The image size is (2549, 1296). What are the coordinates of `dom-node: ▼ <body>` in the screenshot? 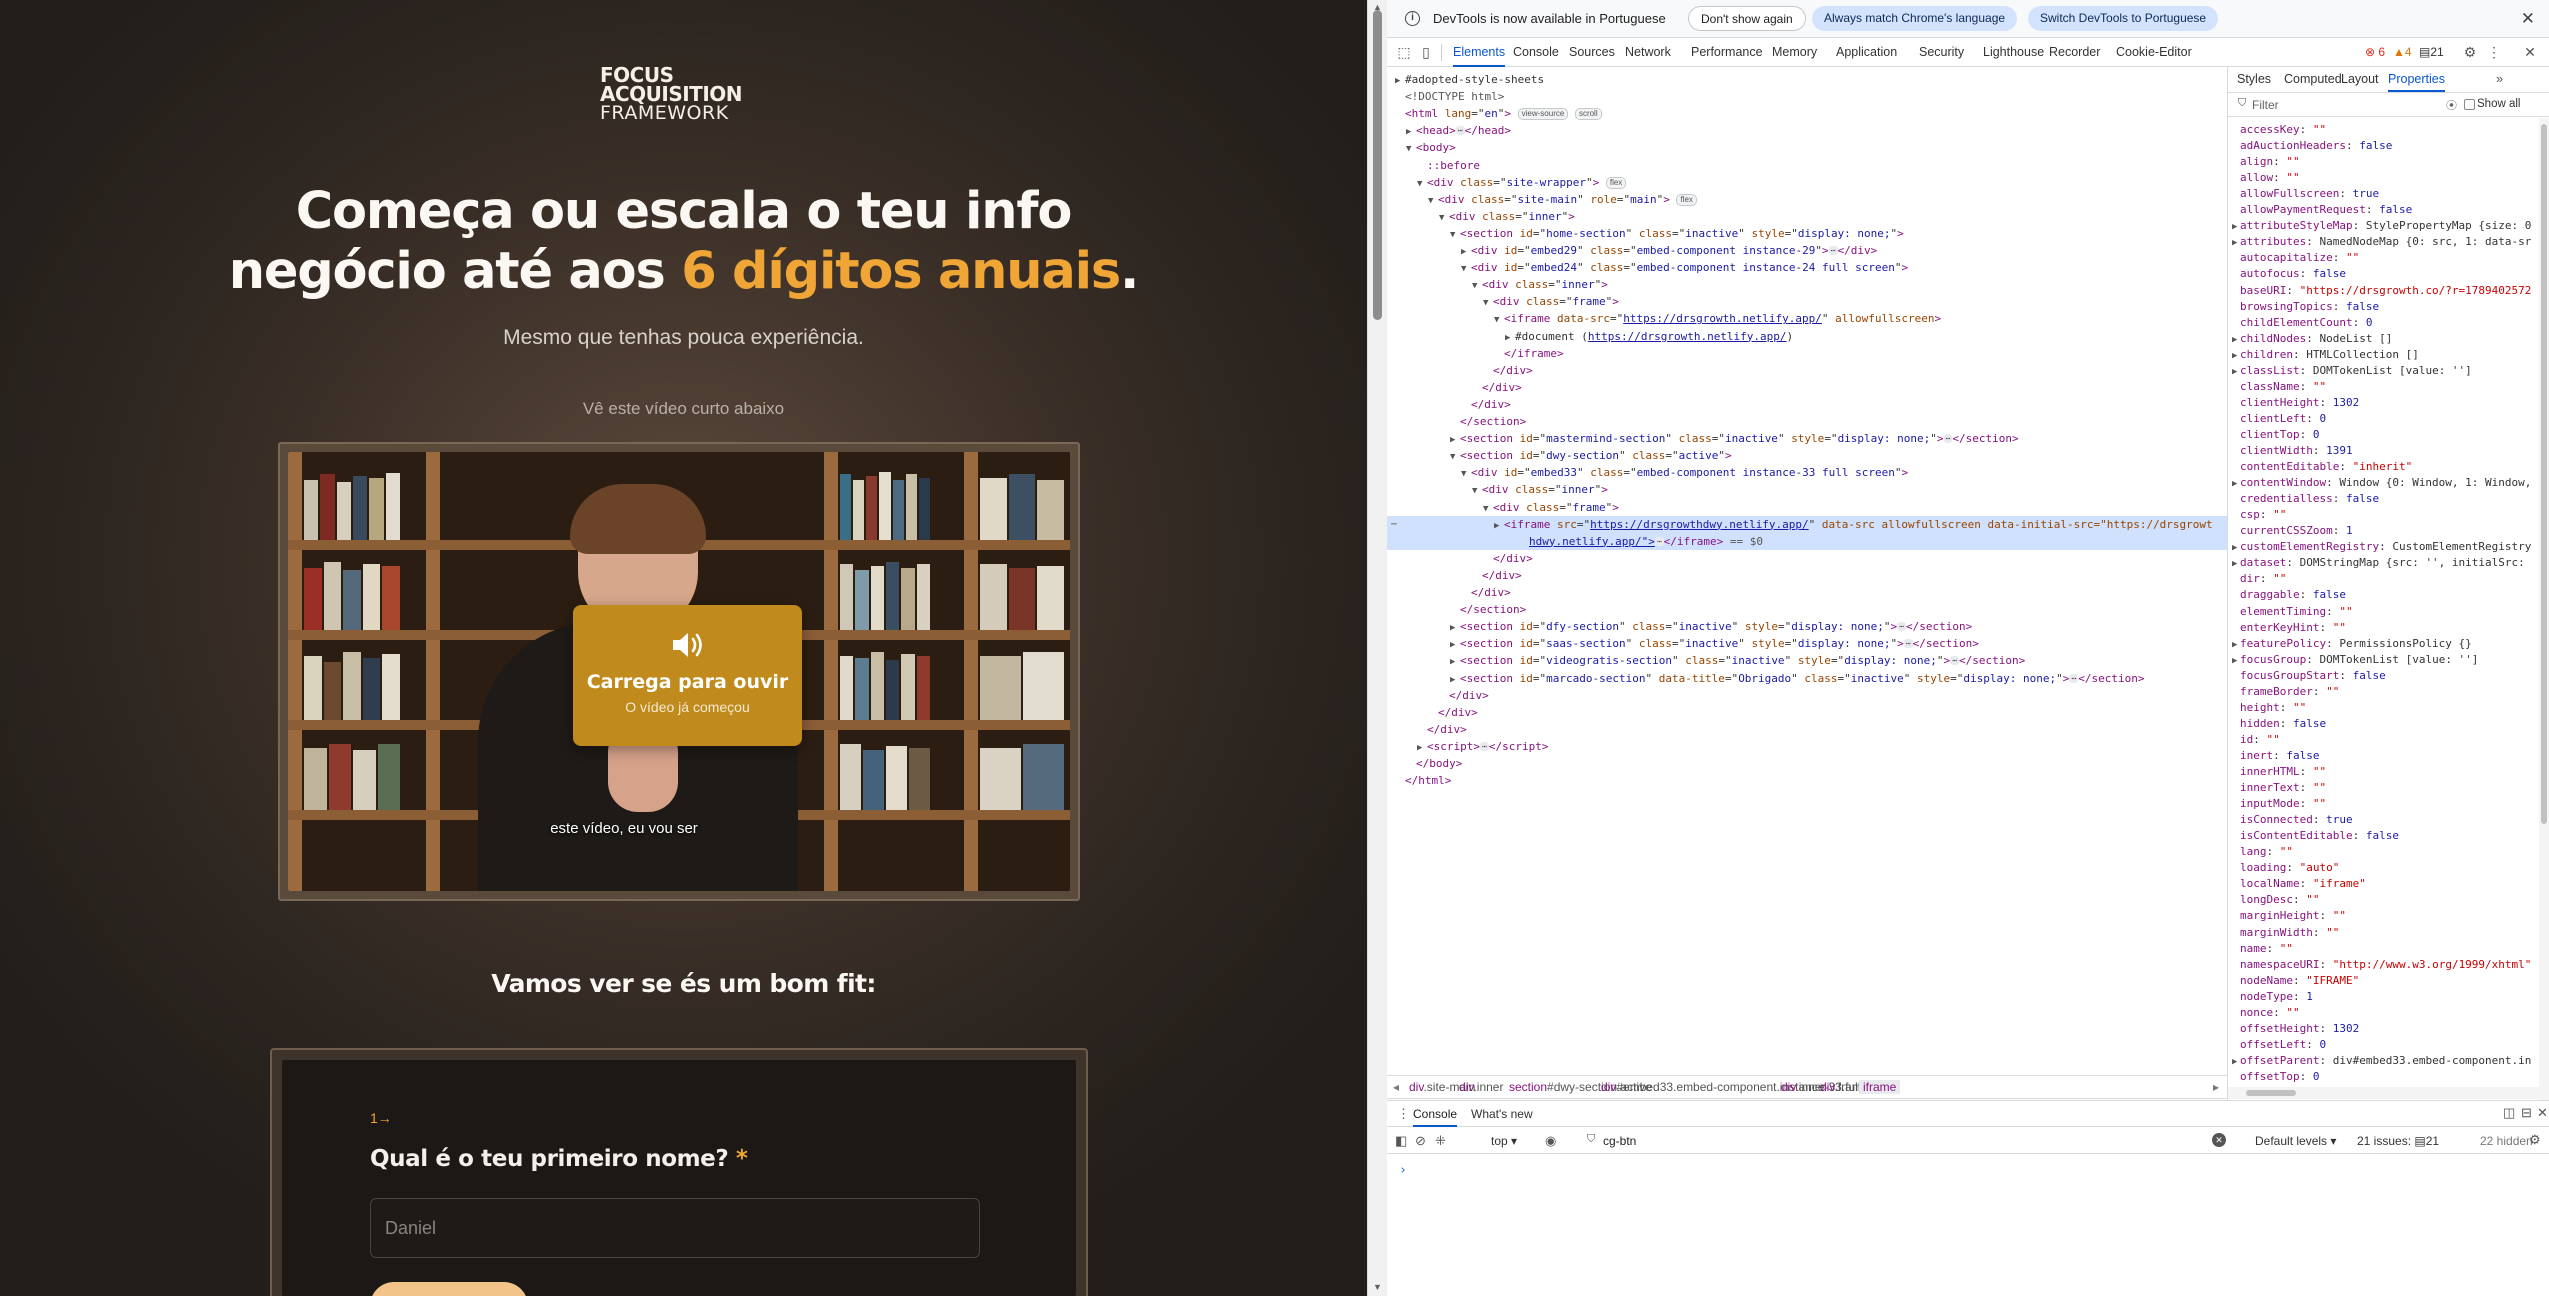 It's located at (1807, 147).